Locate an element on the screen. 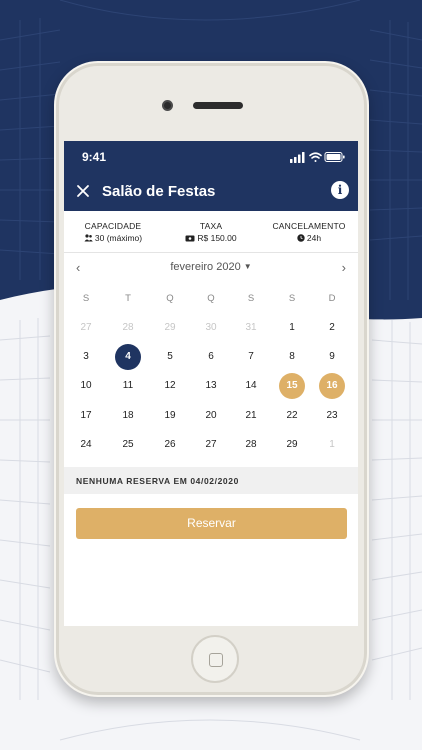  stat-value: 30 (máximo) is located at coordinates (118, 238).